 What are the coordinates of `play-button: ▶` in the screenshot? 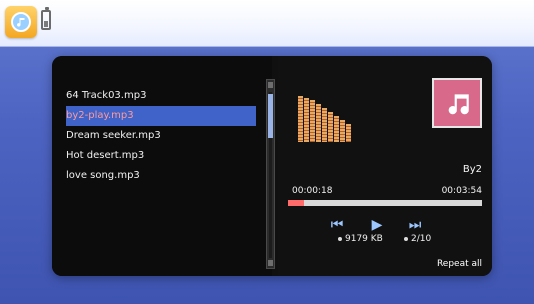 It's located at (377, 225).